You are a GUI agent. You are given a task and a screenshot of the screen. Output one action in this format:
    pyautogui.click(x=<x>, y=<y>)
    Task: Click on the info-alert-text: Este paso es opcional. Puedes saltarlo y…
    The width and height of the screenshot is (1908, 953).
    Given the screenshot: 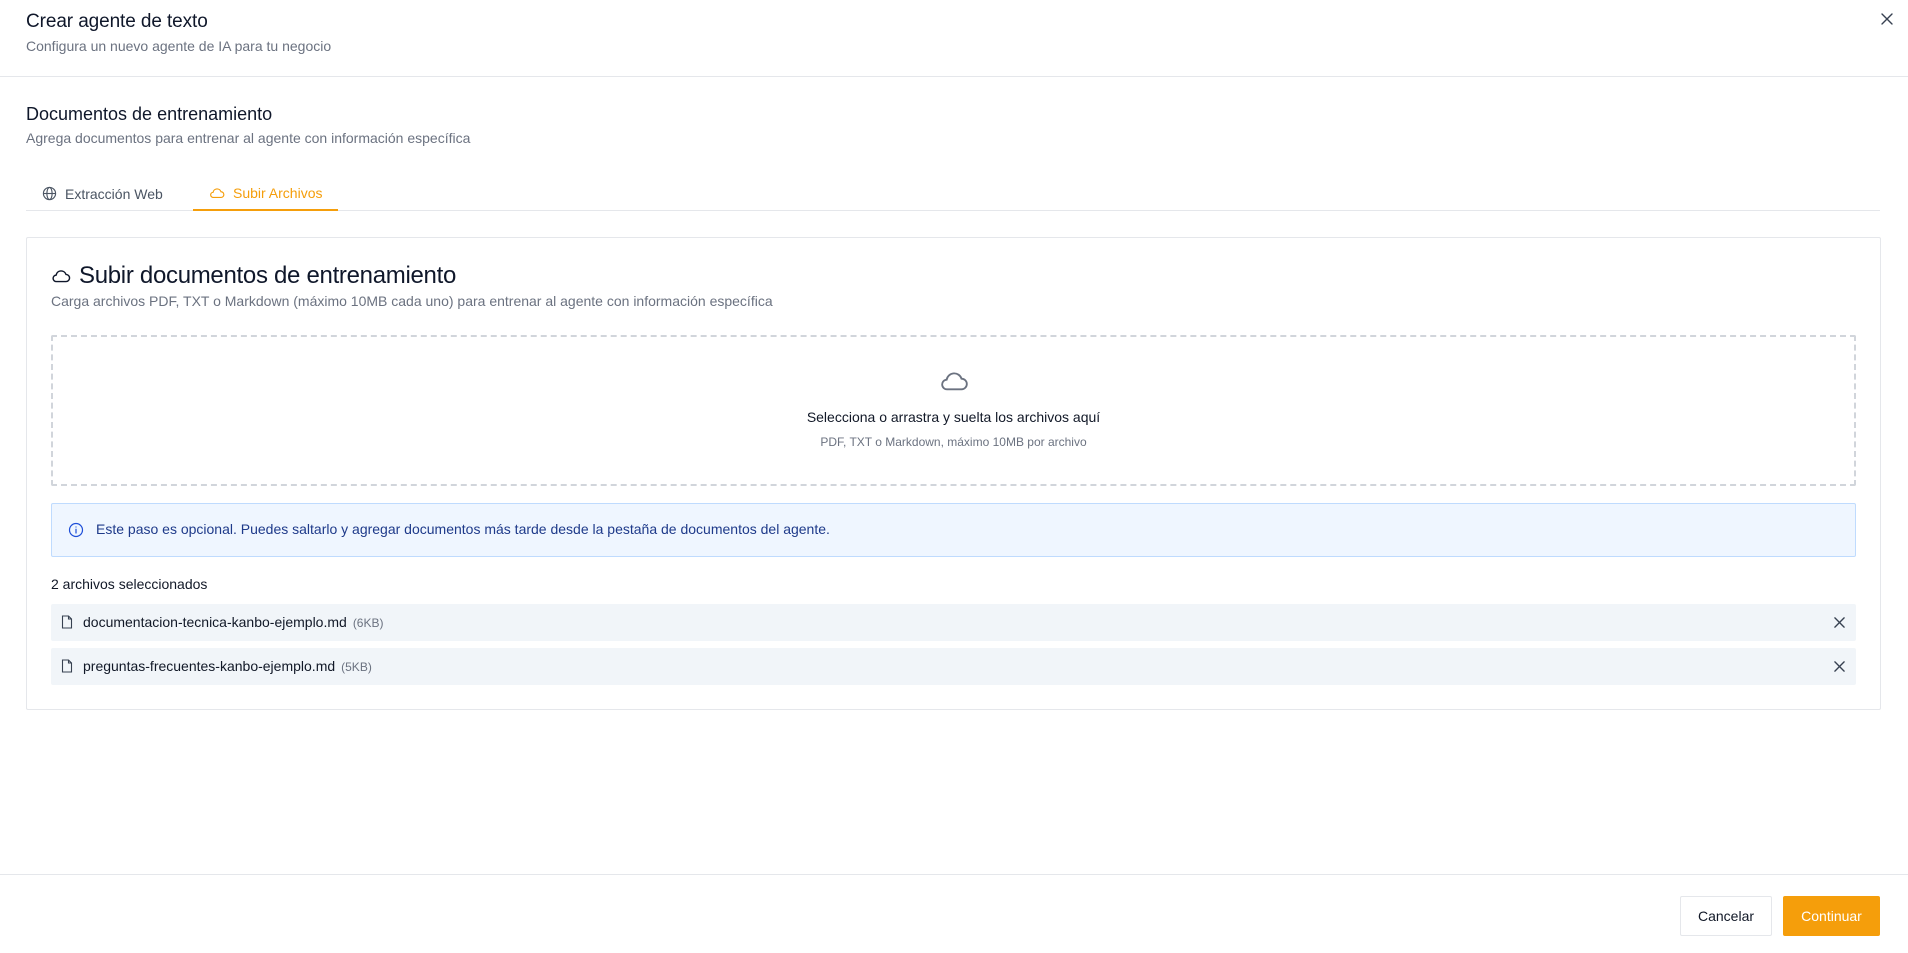 What is the action you would take?
    pyautogui.click(x=463, y=529)
    